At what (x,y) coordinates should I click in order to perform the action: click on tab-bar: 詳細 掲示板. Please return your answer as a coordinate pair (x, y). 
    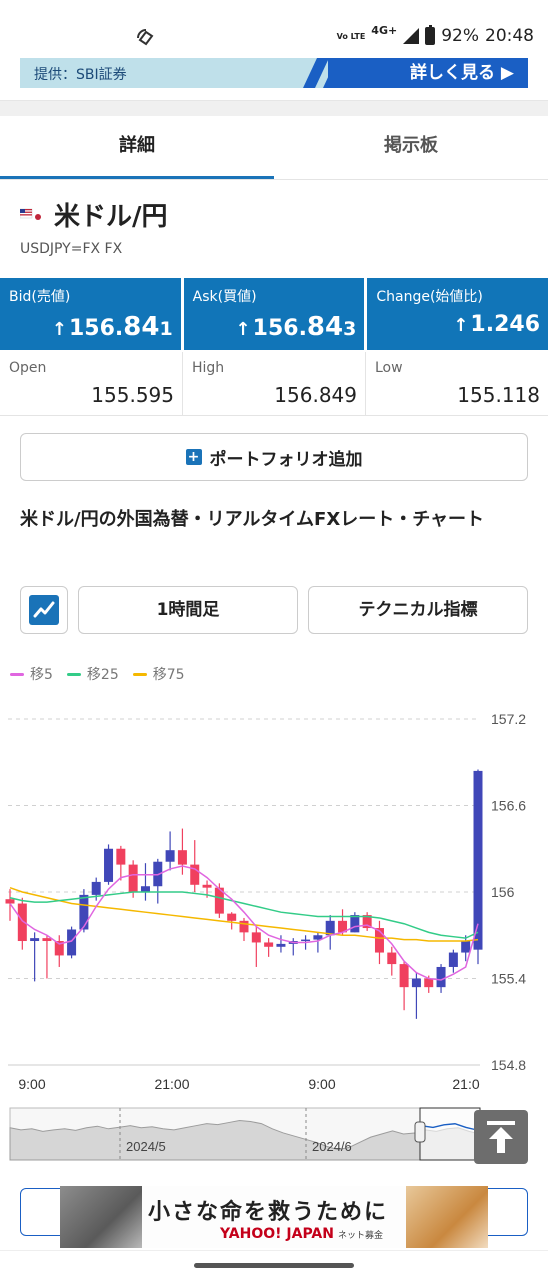
    Looking at the image, I should click on (274, 148).